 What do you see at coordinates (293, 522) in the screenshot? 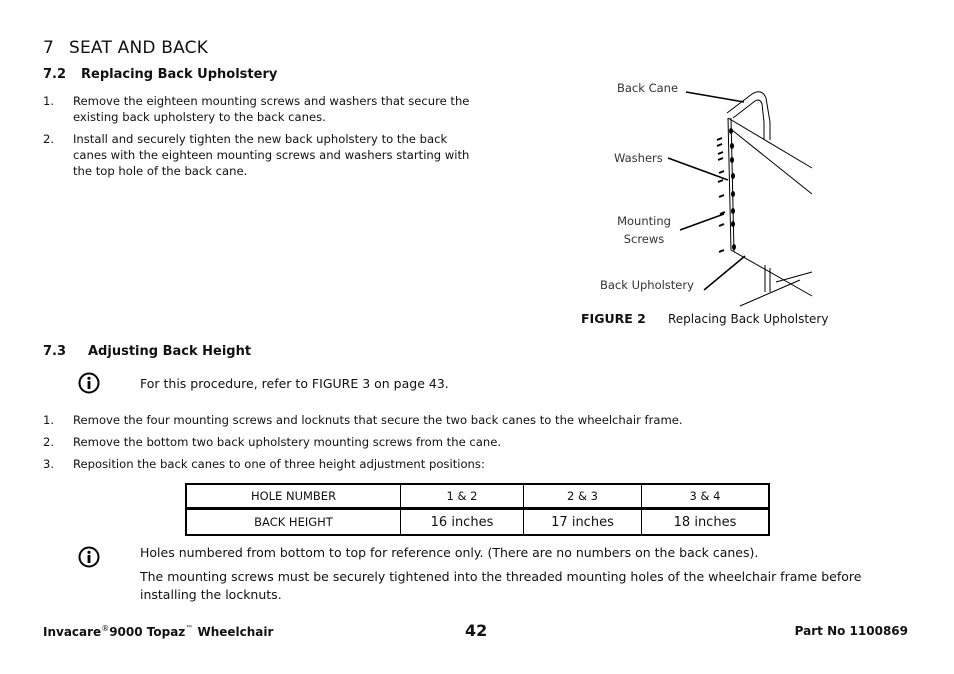
I see `table-cell: BACK HEIGHT` at bounding box center [293, 522].